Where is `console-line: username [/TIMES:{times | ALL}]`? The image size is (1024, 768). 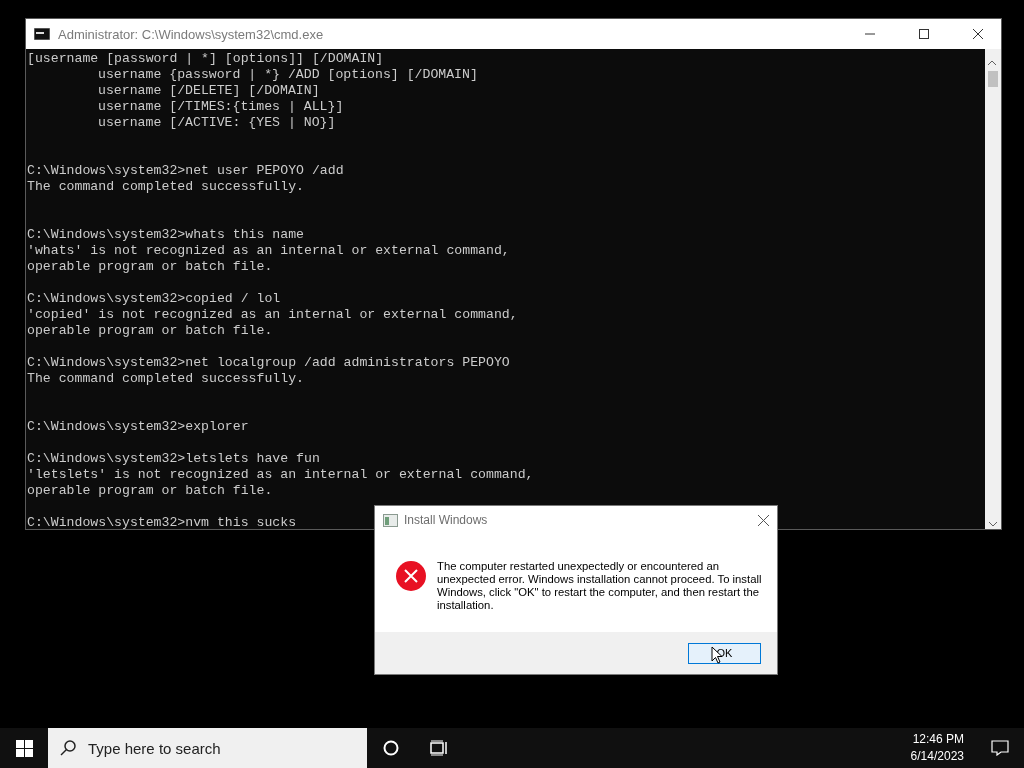
console-line: username [/TIMES:{times | ALL}] is located at coordinates (221, 106).